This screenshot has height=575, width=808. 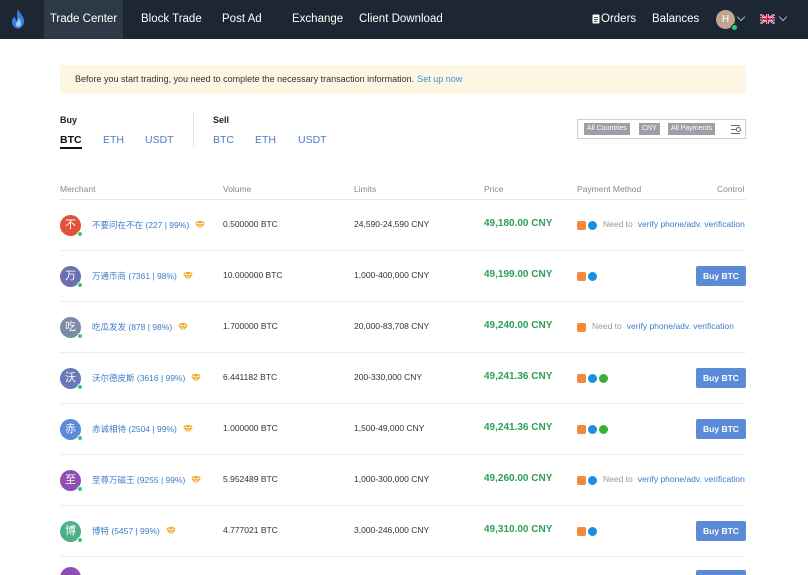 What do you see at coordinates (691, 129) in the screenshot?
I see `filter-payment: All Payments` at bounding box center [691, 129].